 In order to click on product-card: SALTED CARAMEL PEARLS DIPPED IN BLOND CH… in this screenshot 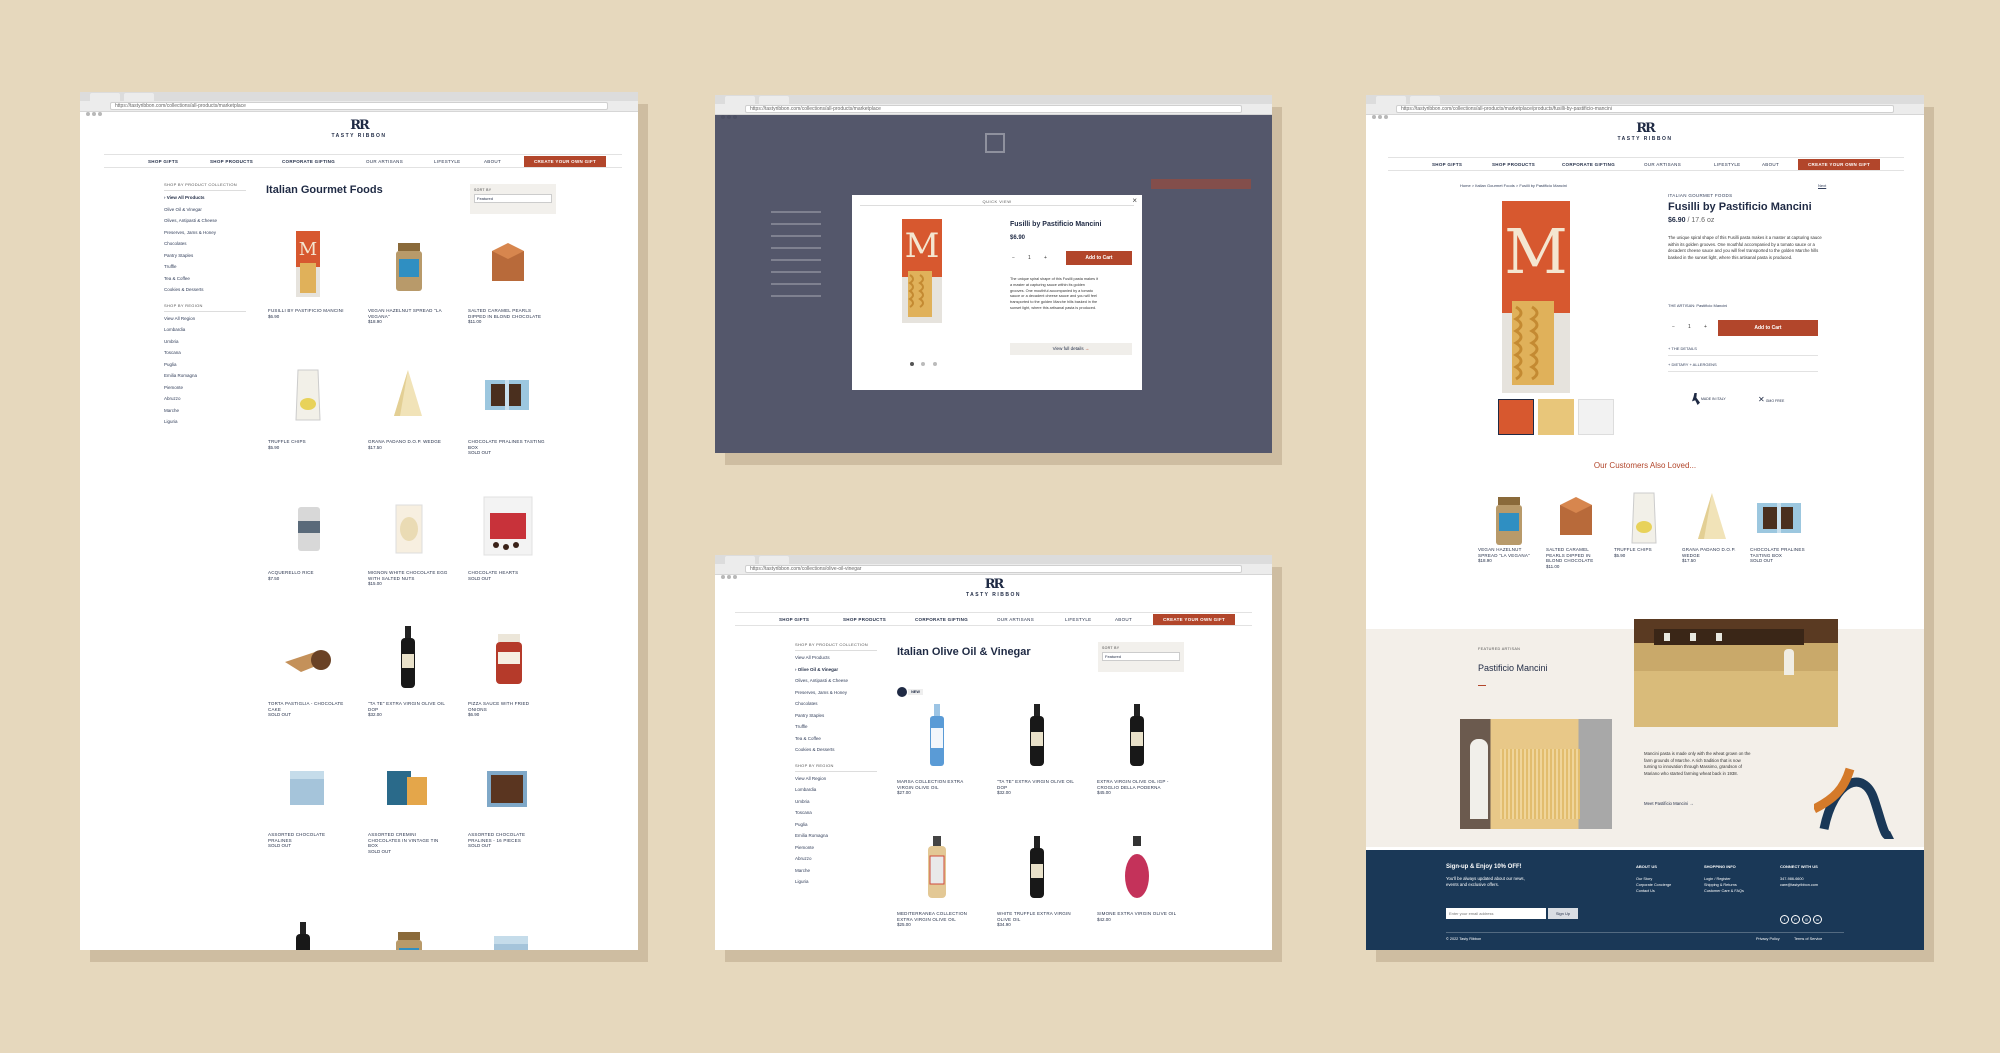, I will do `click(508, 274)`.